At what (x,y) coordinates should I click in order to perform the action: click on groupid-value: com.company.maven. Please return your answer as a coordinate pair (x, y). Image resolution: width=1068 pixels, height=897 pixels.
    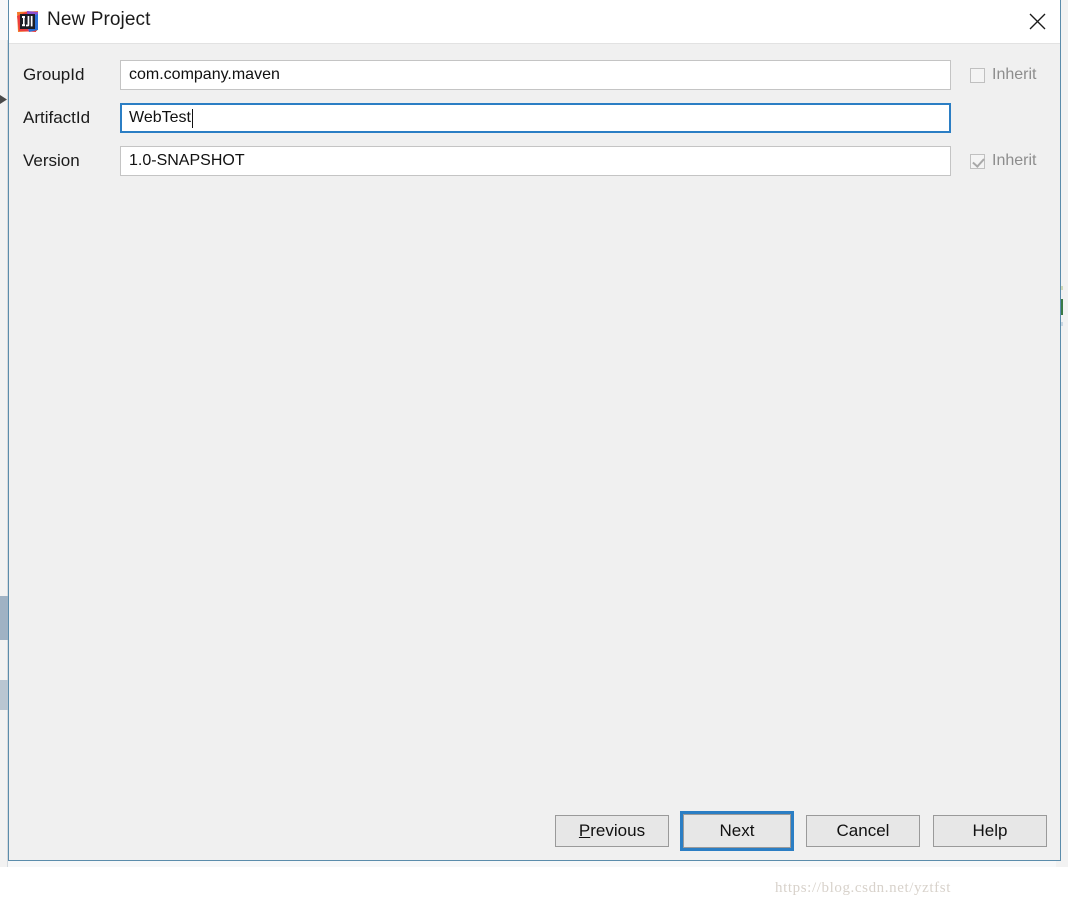
    Looking at the image, I should click on (204, 74).